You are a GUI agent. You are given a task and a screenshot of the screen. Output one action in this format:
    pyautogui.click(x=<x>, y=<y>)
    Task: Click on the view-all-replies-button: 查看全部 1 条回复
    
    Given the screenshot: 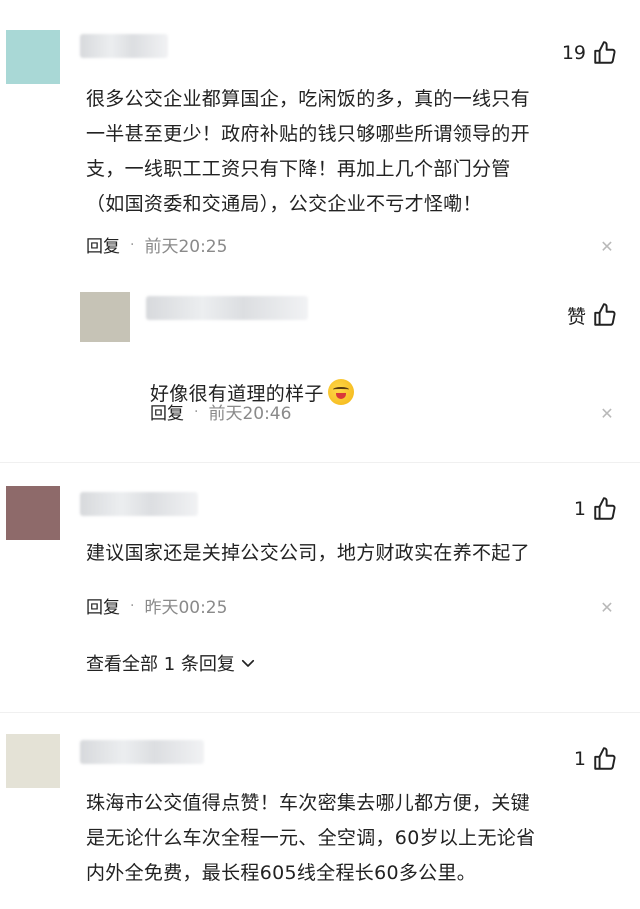 What is the action you would take?
    pyautogui.click(x=171, y=663)
    